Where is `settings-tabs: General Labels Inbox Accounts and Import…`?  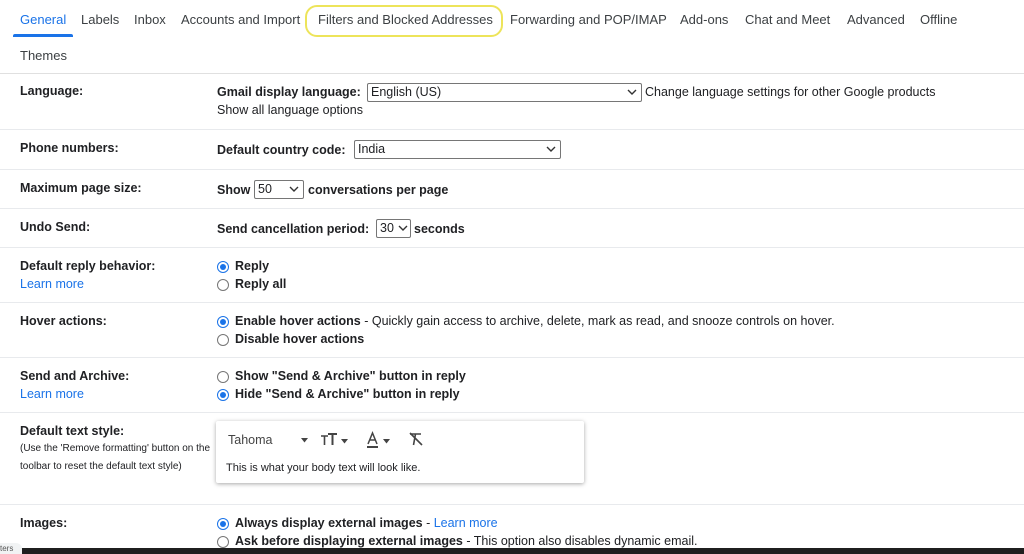 settings-tabs: General Labels Inbox Accounts and Import… is located at coordinates (512, 37).